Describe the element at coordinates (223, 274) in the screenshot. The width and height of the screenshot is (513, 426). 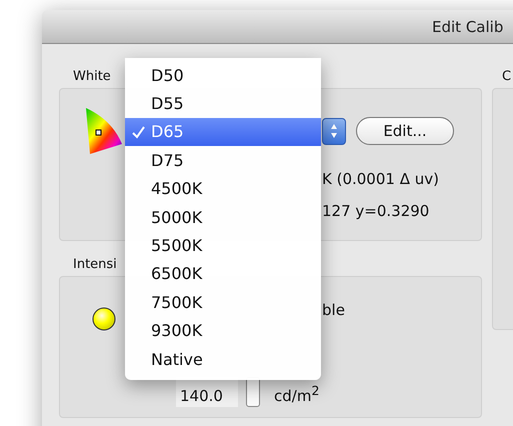
I see `menu-item: 6500K` at that location.